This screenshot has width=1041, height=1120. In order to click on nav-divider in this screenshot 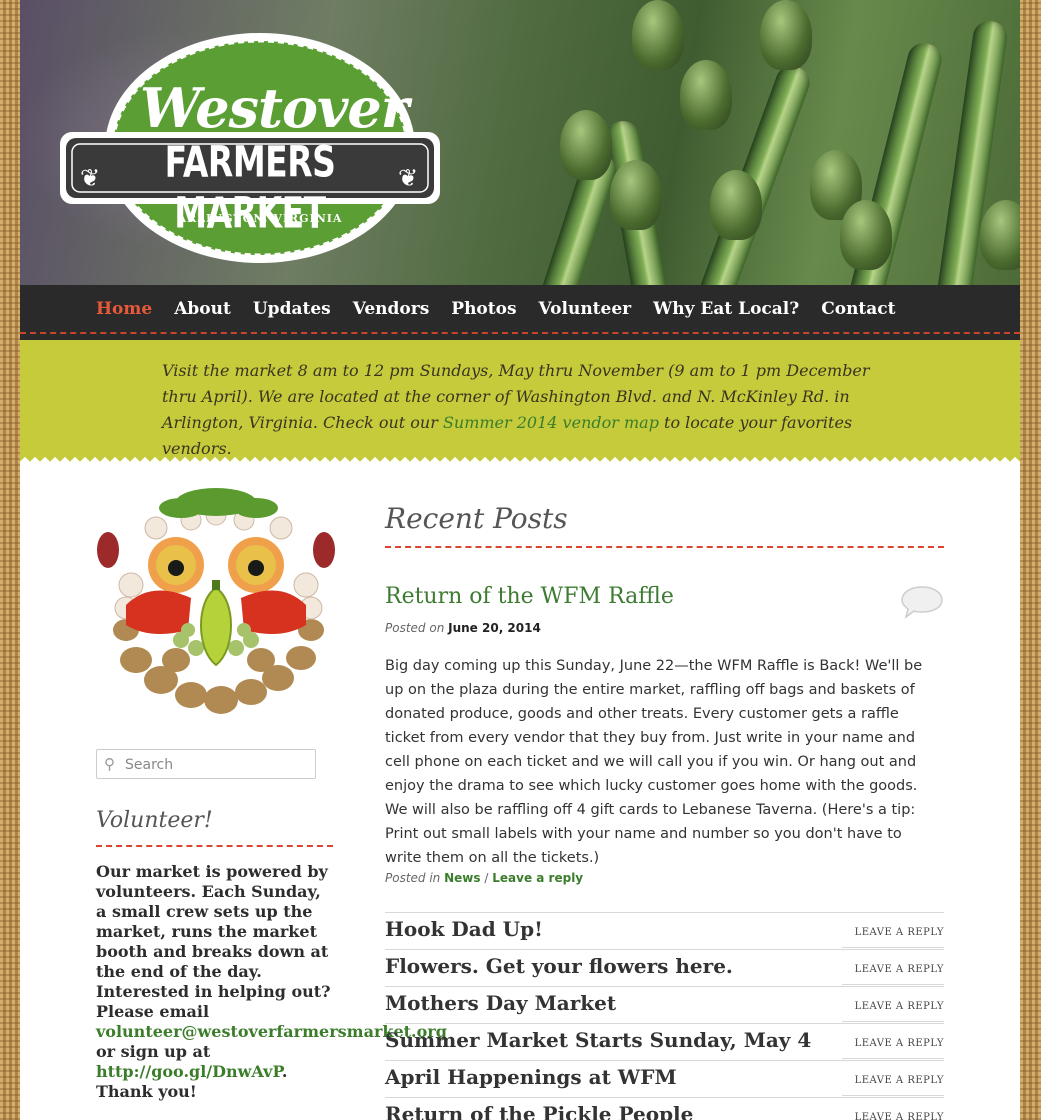, I will do `click(520, 333)`.